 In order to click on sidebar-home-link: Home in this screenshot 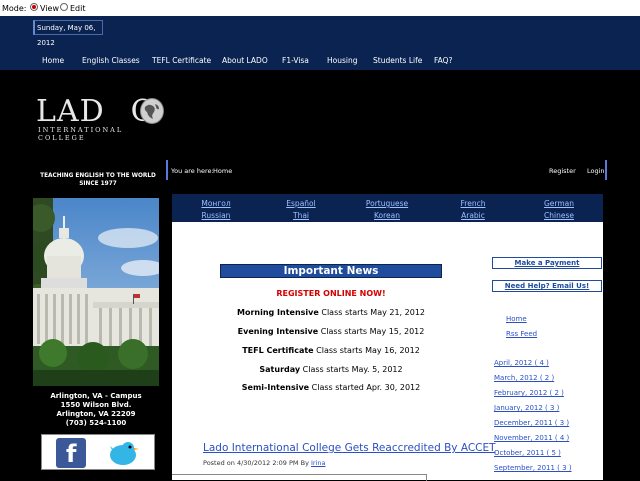, I will do `click(516, 319)`.